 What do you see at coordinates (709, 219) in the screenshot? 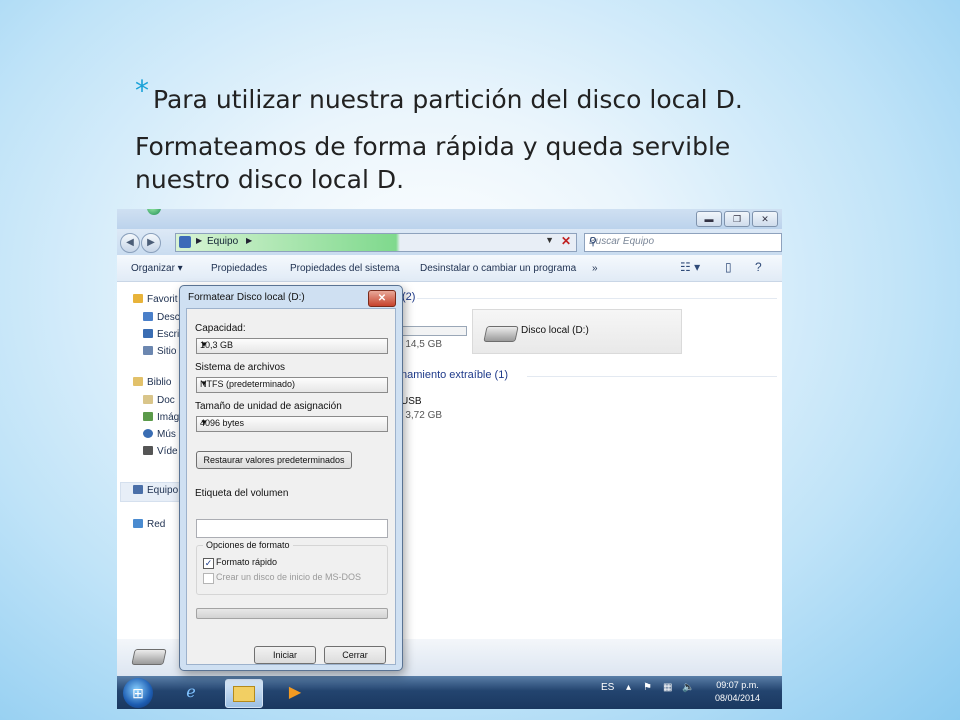
I see `minimize-button: ▬` at bounding box center [709, 219].